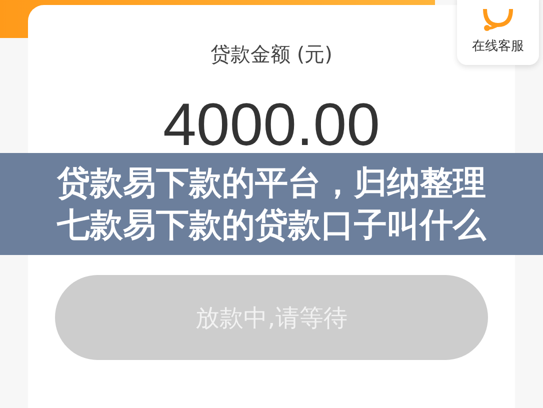 The height and width of the screenshot is (408, 543). Describe the element at coordinates (498, 20) in the screenshot. I see `headset-icon` at that location.